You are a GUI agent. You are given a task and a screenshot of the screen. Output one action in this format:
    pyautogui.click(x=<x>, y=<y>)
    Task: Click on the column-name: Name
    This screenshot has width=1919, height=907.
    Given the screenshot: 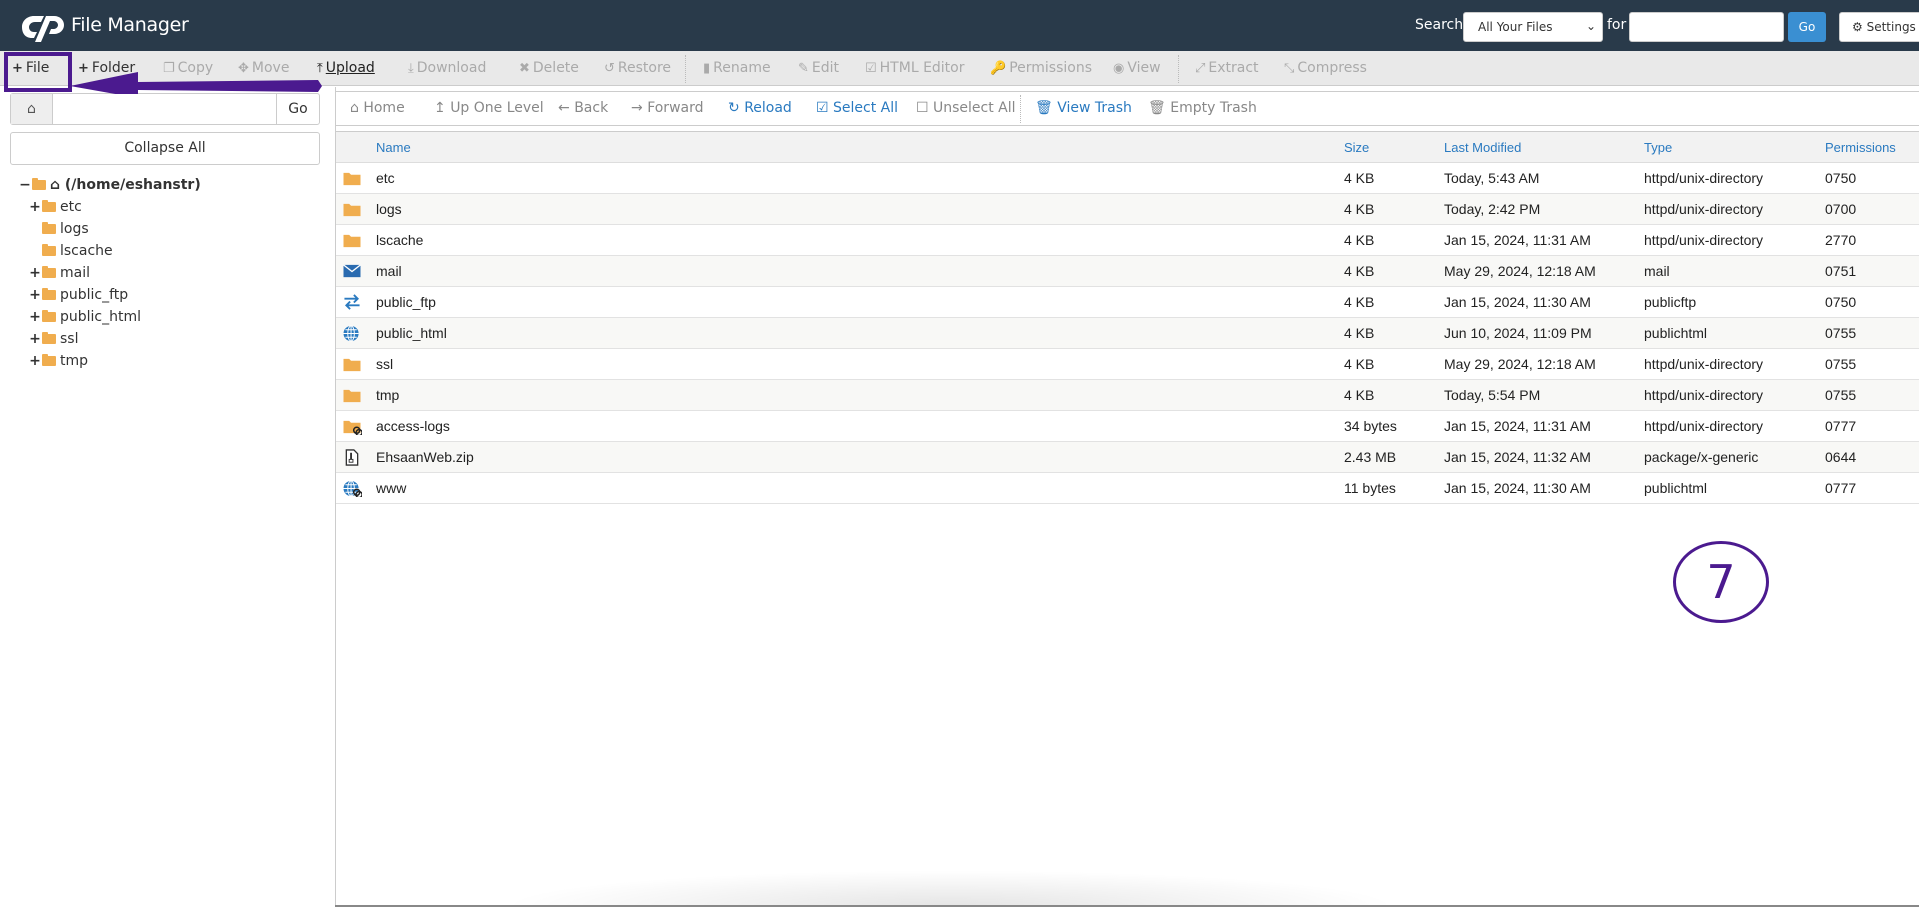 What is the action you would take?
    pyautogui.click(x=393, y=148)
    